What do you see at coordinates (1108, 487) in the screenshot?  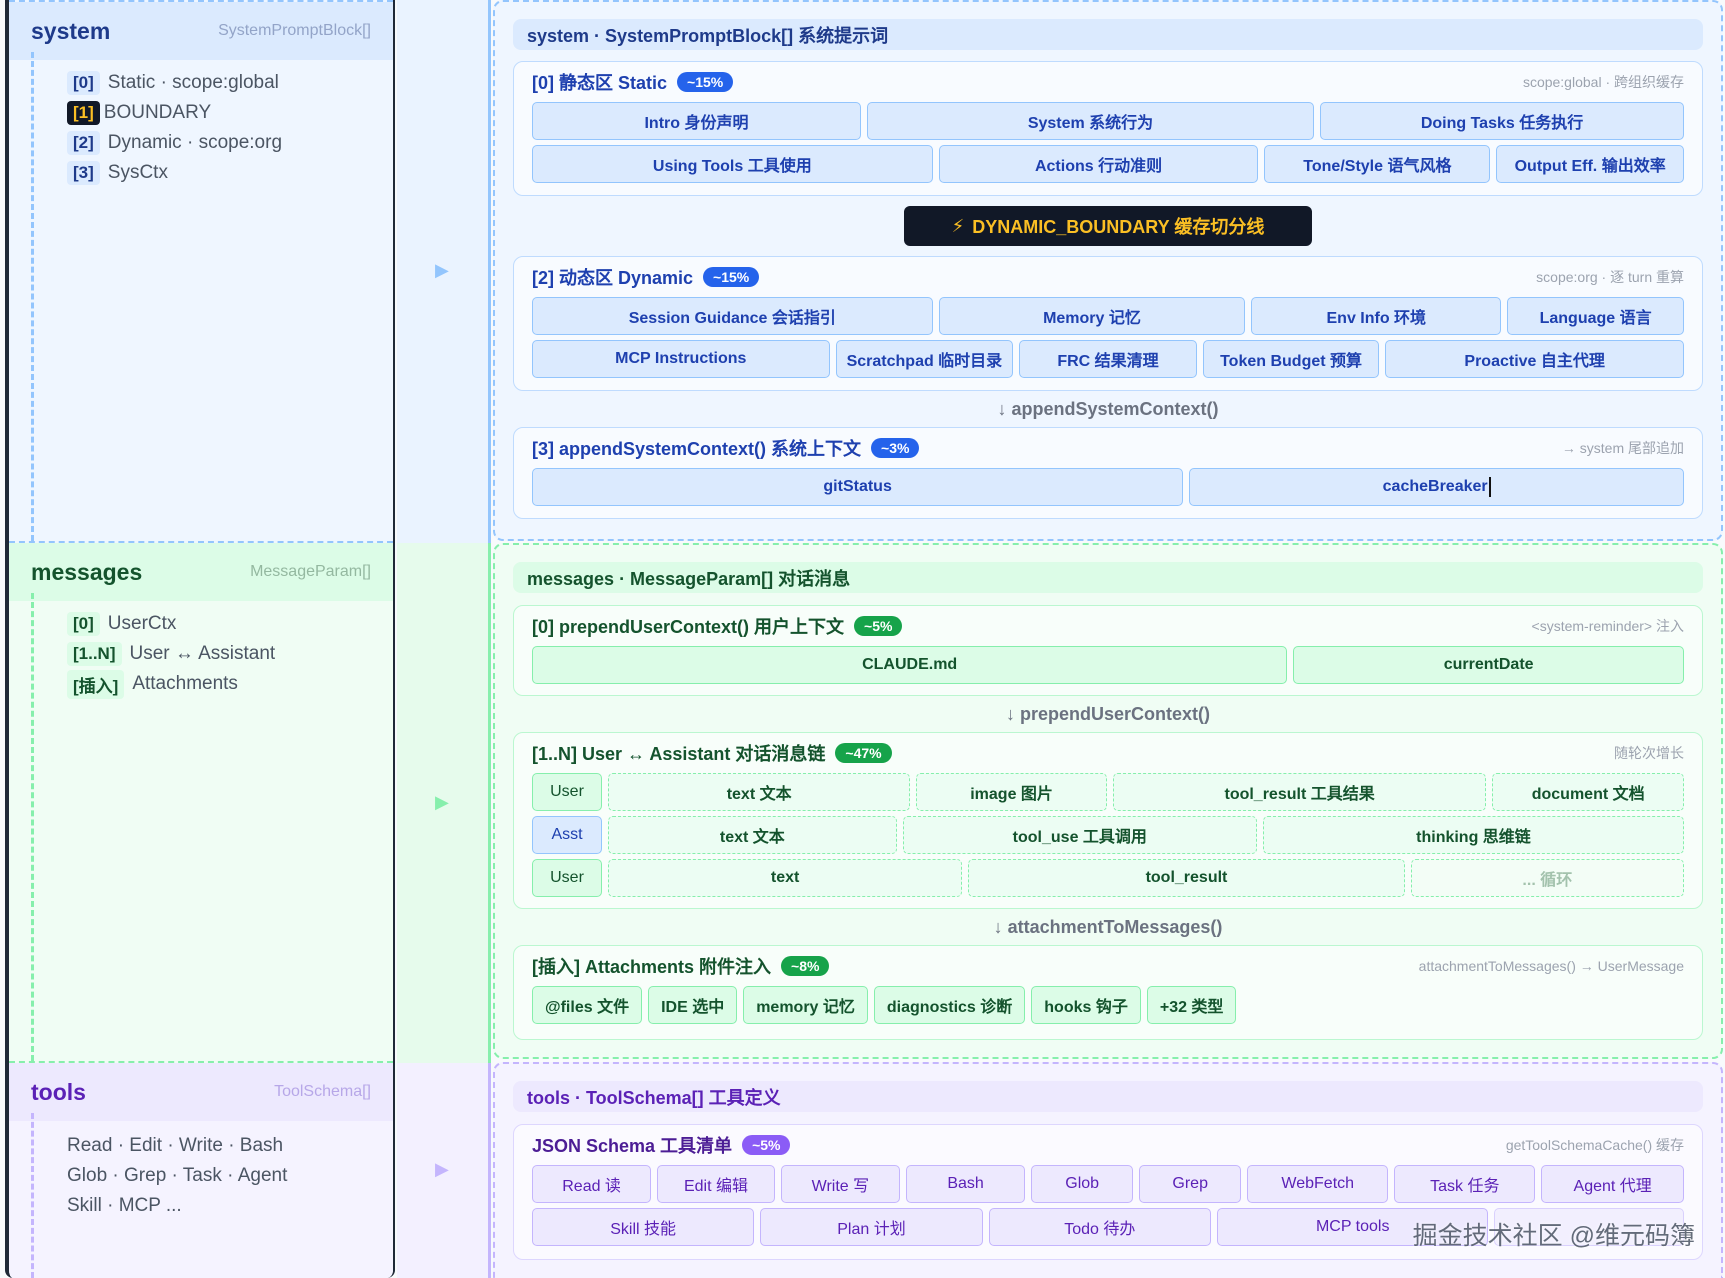 I see `chip-row: gitStatus cacheBreaker` at bounding box center [1108, 487].